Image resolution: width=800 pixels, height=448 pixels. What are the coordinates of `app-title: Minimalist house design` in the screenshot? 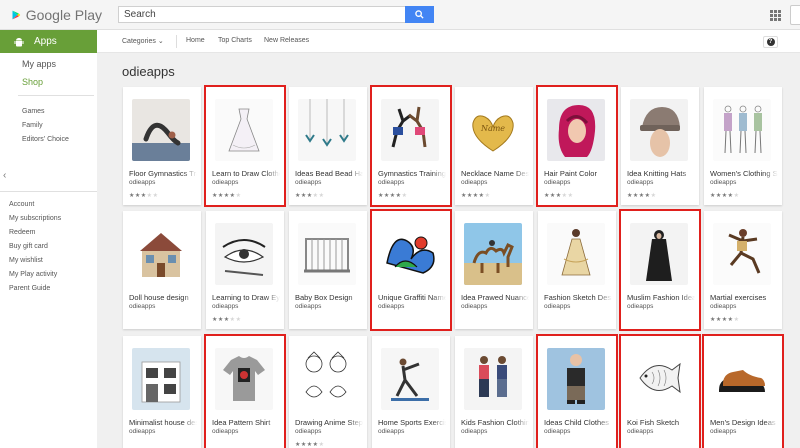 It's located at (163, 422).